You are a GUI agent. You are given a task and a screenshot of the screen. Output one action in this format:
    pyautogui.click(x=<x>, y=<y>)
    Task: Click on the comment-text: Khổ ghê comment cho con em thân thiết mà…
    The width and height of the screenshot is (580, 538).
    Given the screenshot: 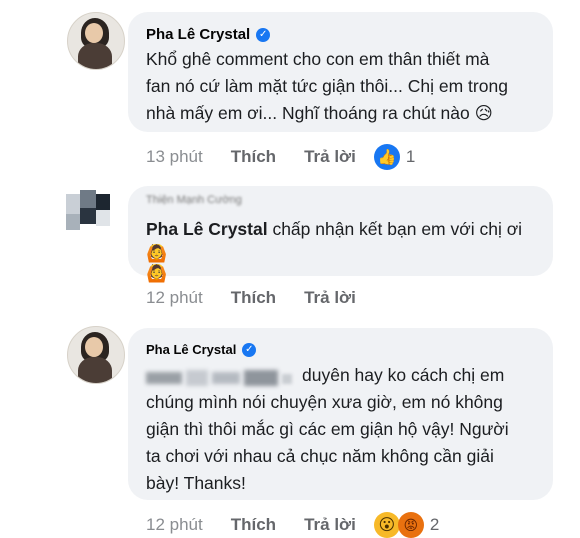 What is the action you would take?
    pyautogui.click(x=327, y=86)
    